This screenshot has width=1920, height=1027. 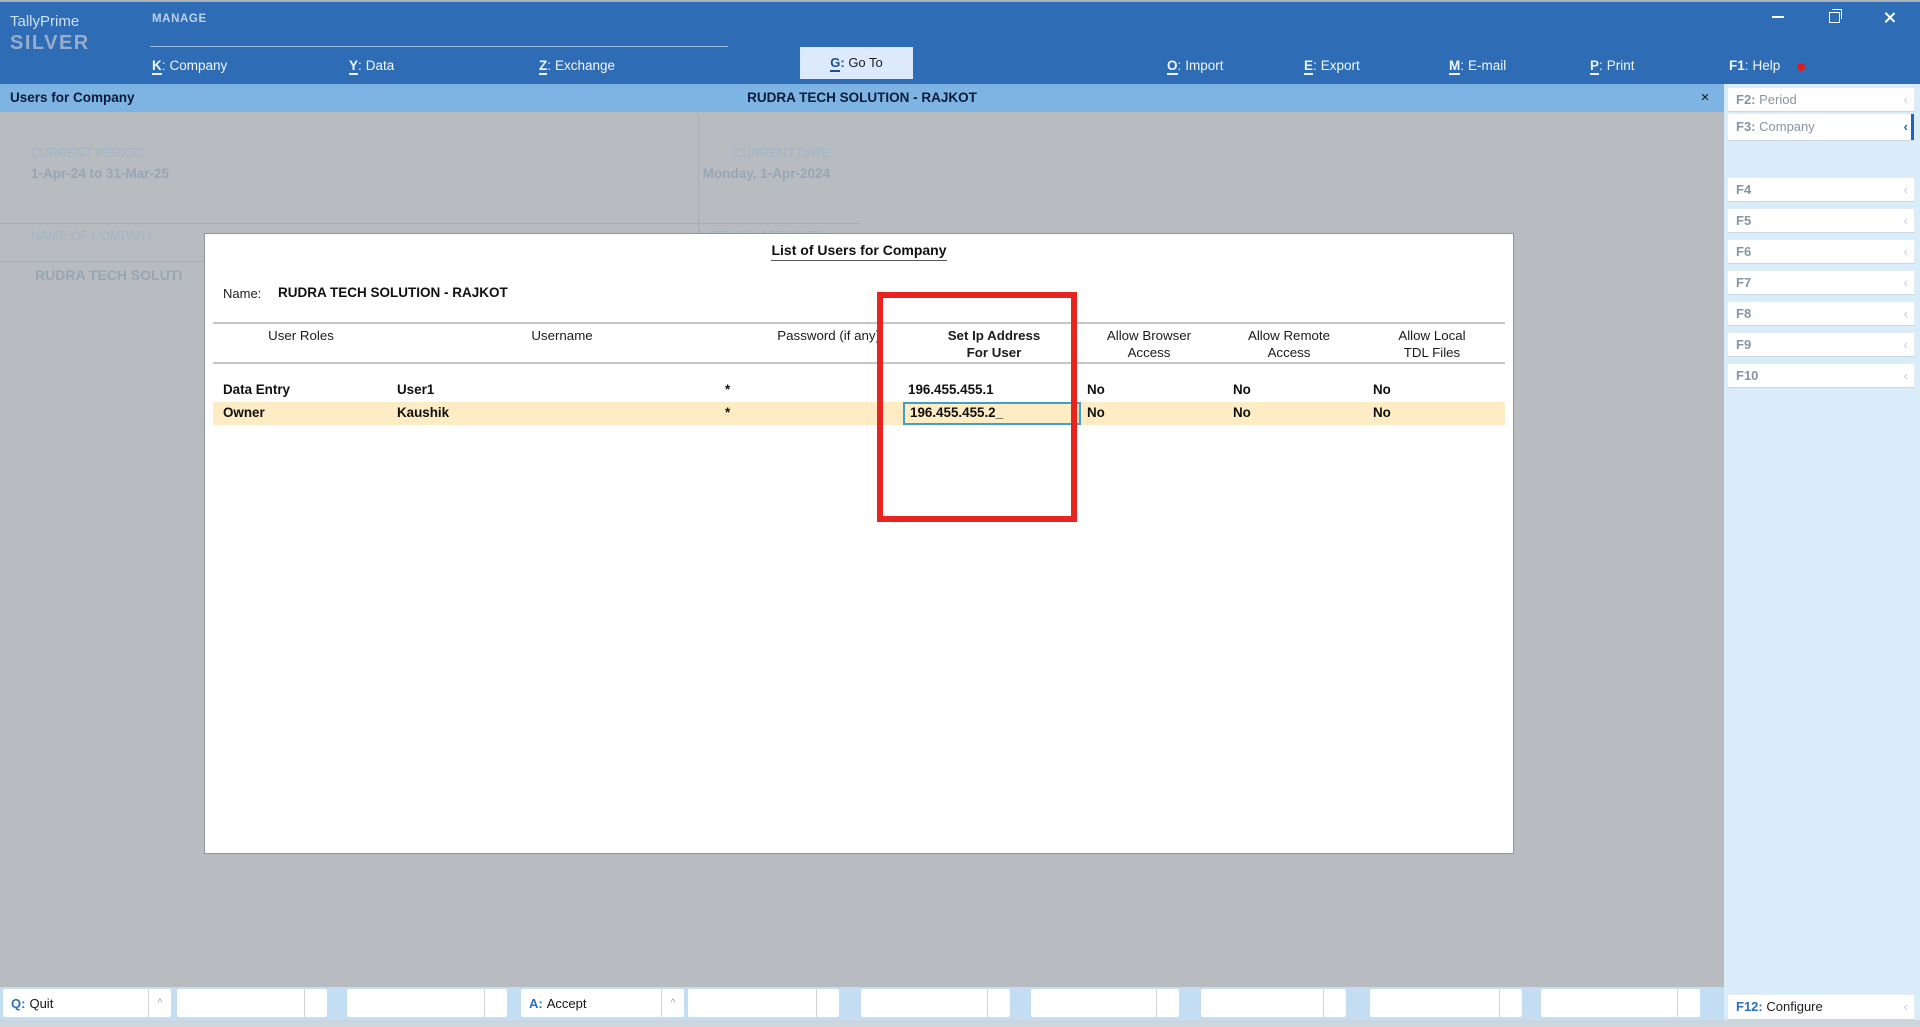 What do you see at coordinates (1432, 352) in the screenshot?
I see `col-header-local-tdl-line2: TDL Files` at bounding box center [1432, 352].